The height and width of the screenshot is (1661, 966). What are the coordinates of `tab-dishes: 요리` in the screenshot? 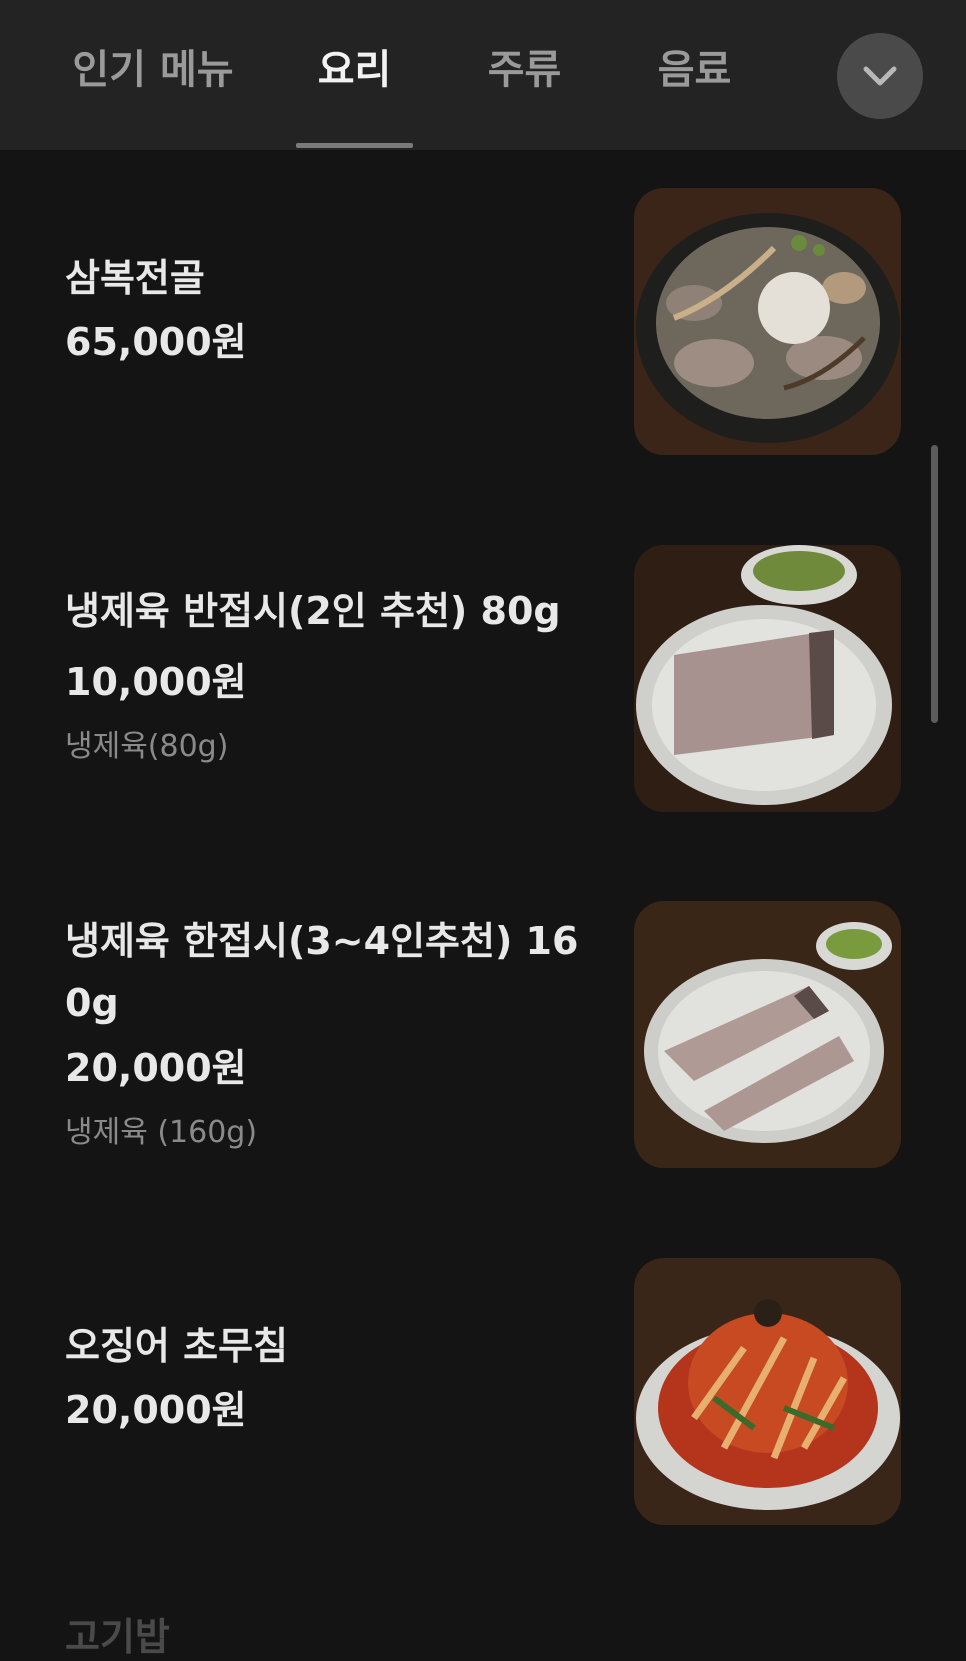 It's located at (354, 70).